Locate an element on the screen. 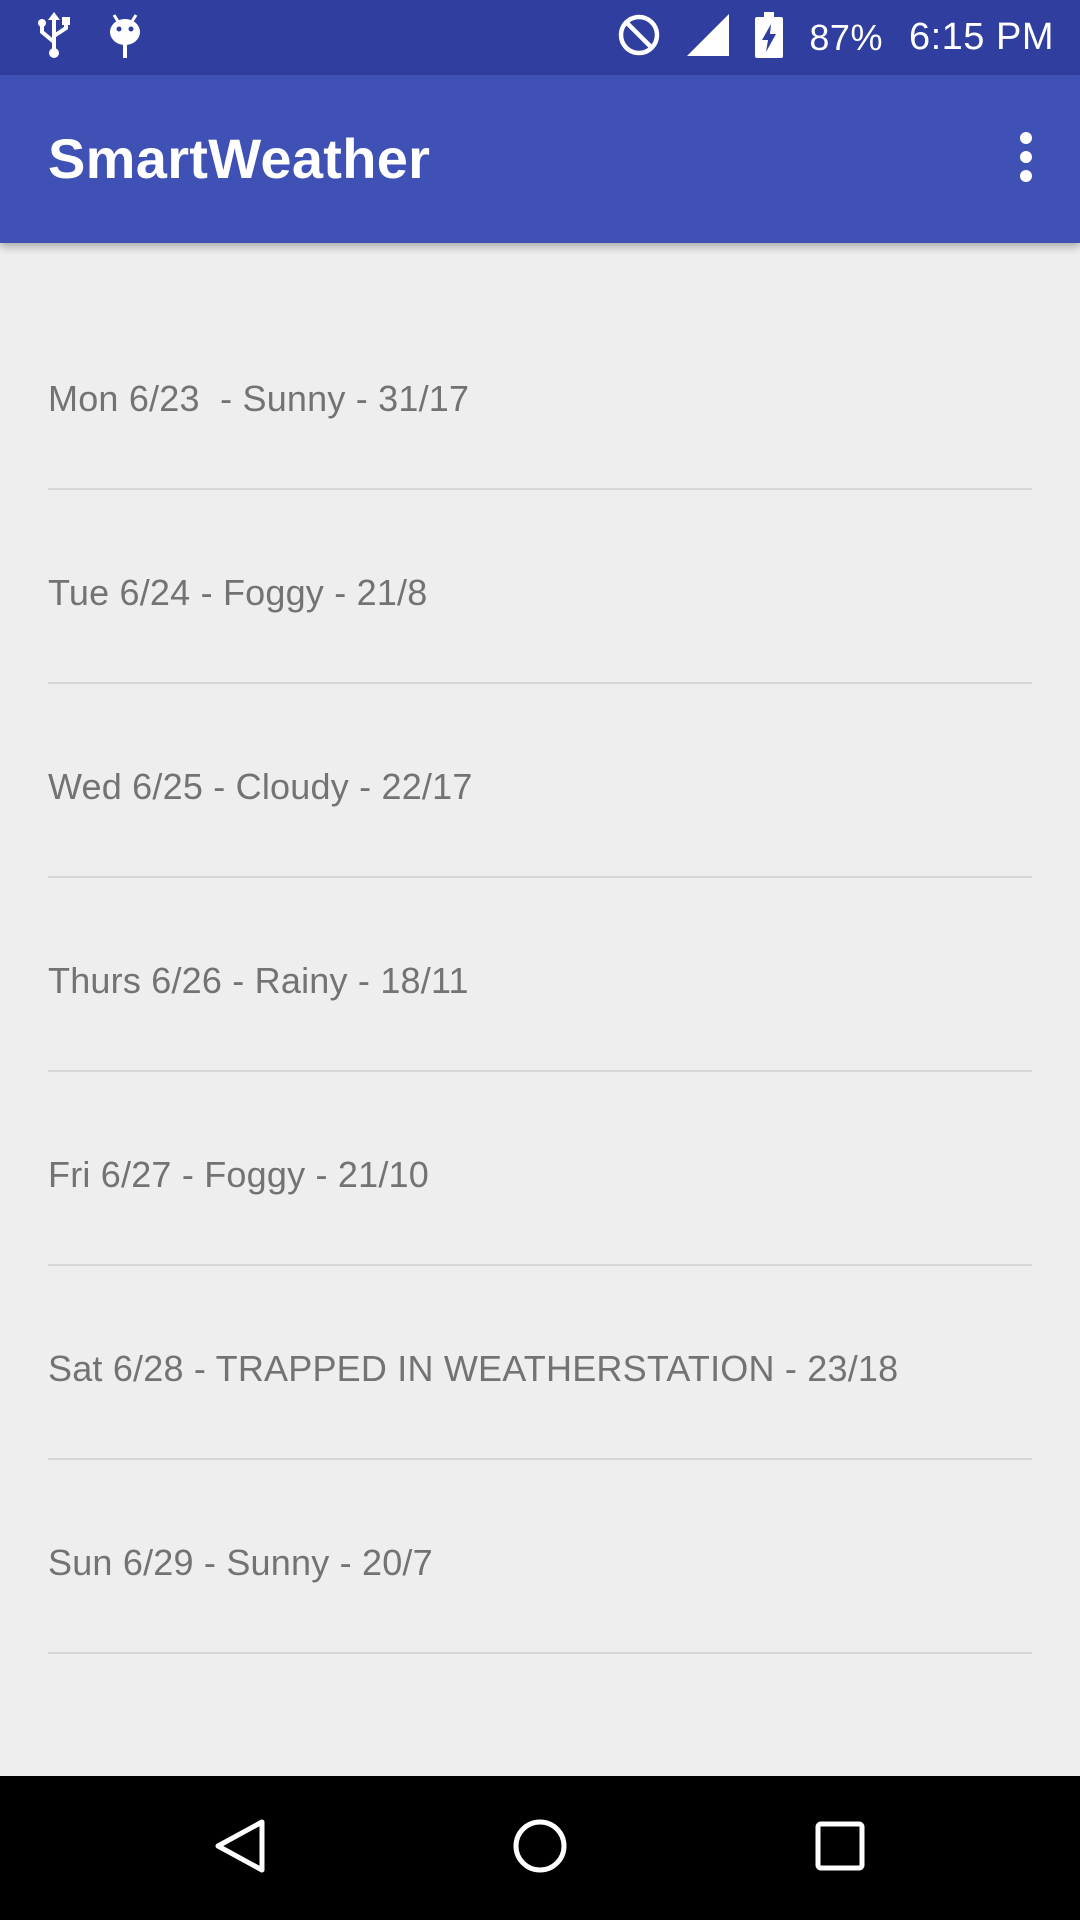 This screenshot has height=1920, width=1080. recents-button is located at coordinates (840, 1848).